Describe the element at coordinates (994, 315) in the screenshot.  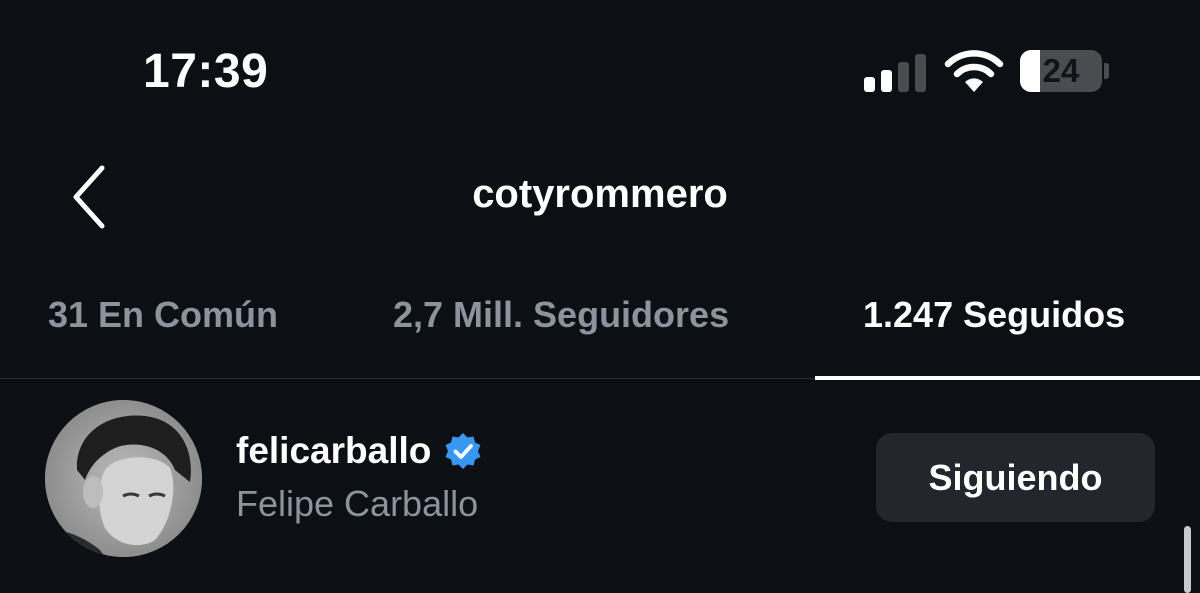
I see `tab-following: 1.247 Seguidos` at that location.